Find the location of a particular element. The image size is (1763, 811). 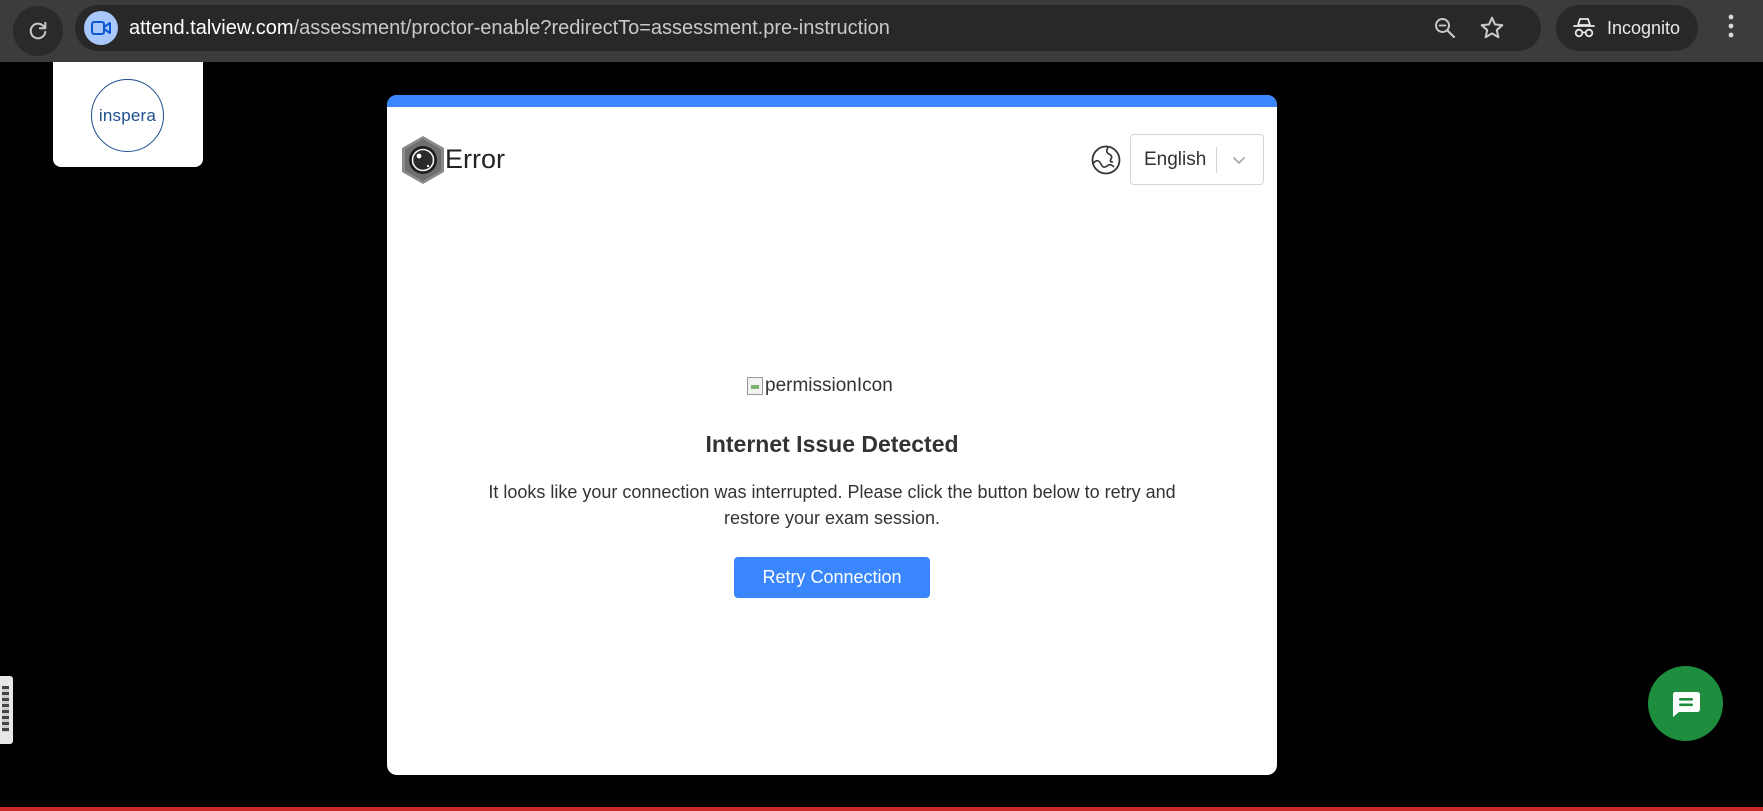

broken-image-icon is located at coordinates (755, 386).